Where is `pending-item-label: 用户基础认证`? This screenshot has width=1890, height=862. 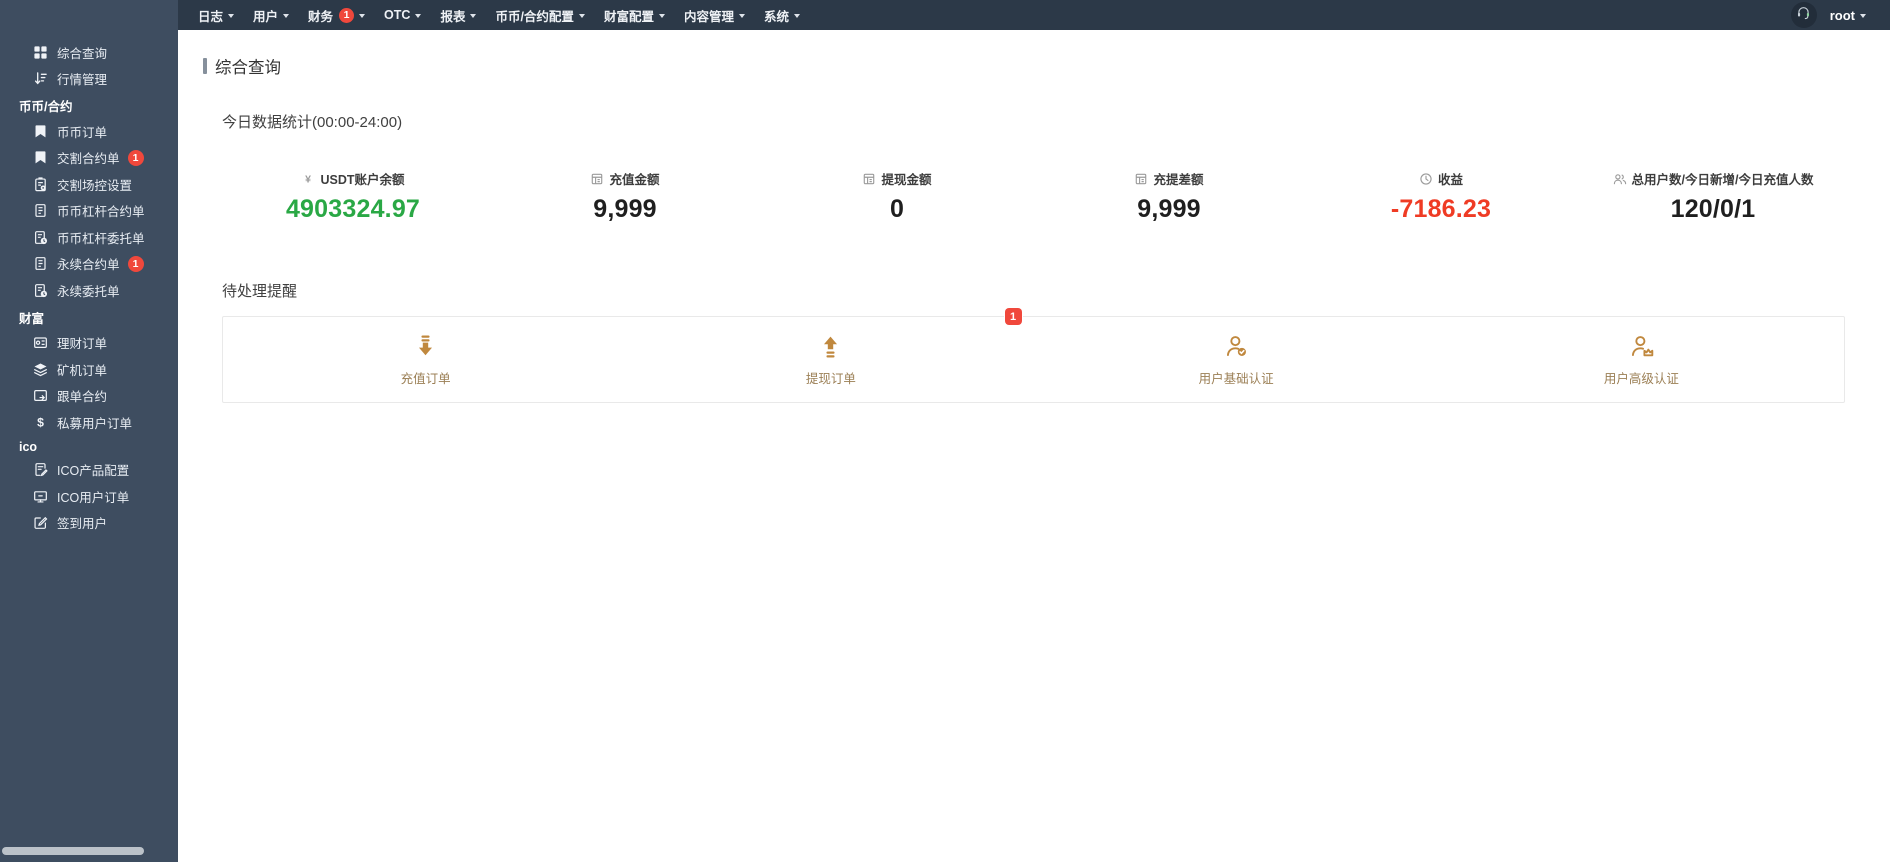 pending-item-label: 用户基础认证 is located at coordinates (1236, 378).